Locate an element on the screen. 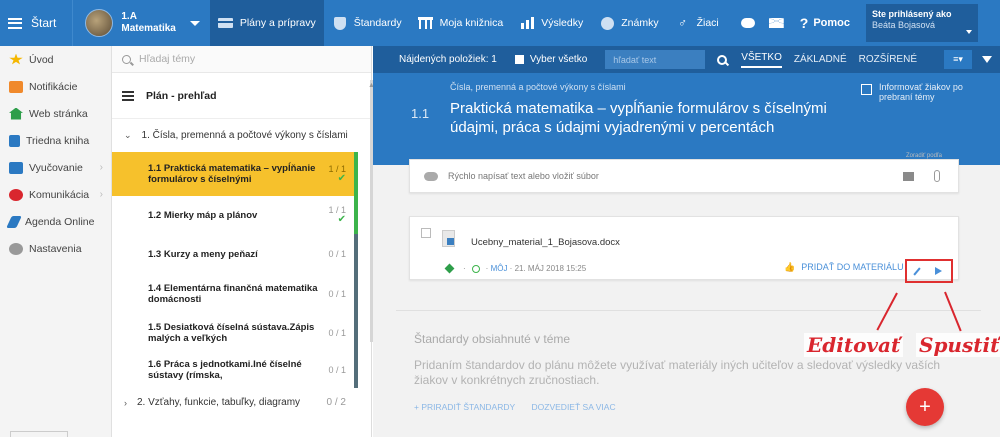 This screenshot has width=1000, height=437. nav-item-communication: Komunikácia › is located at coordinates (55, 194).